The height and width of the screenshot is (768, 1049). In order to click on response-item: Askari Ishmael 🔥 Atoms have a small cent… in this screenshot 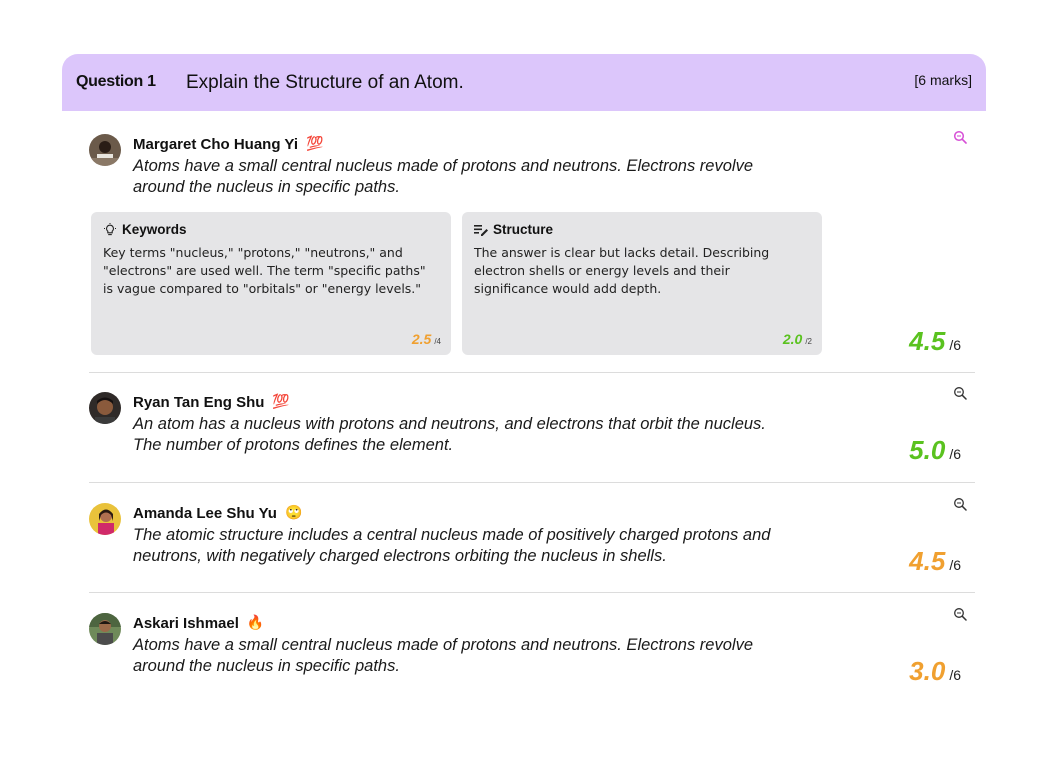, I will do `click(532, 655)`.